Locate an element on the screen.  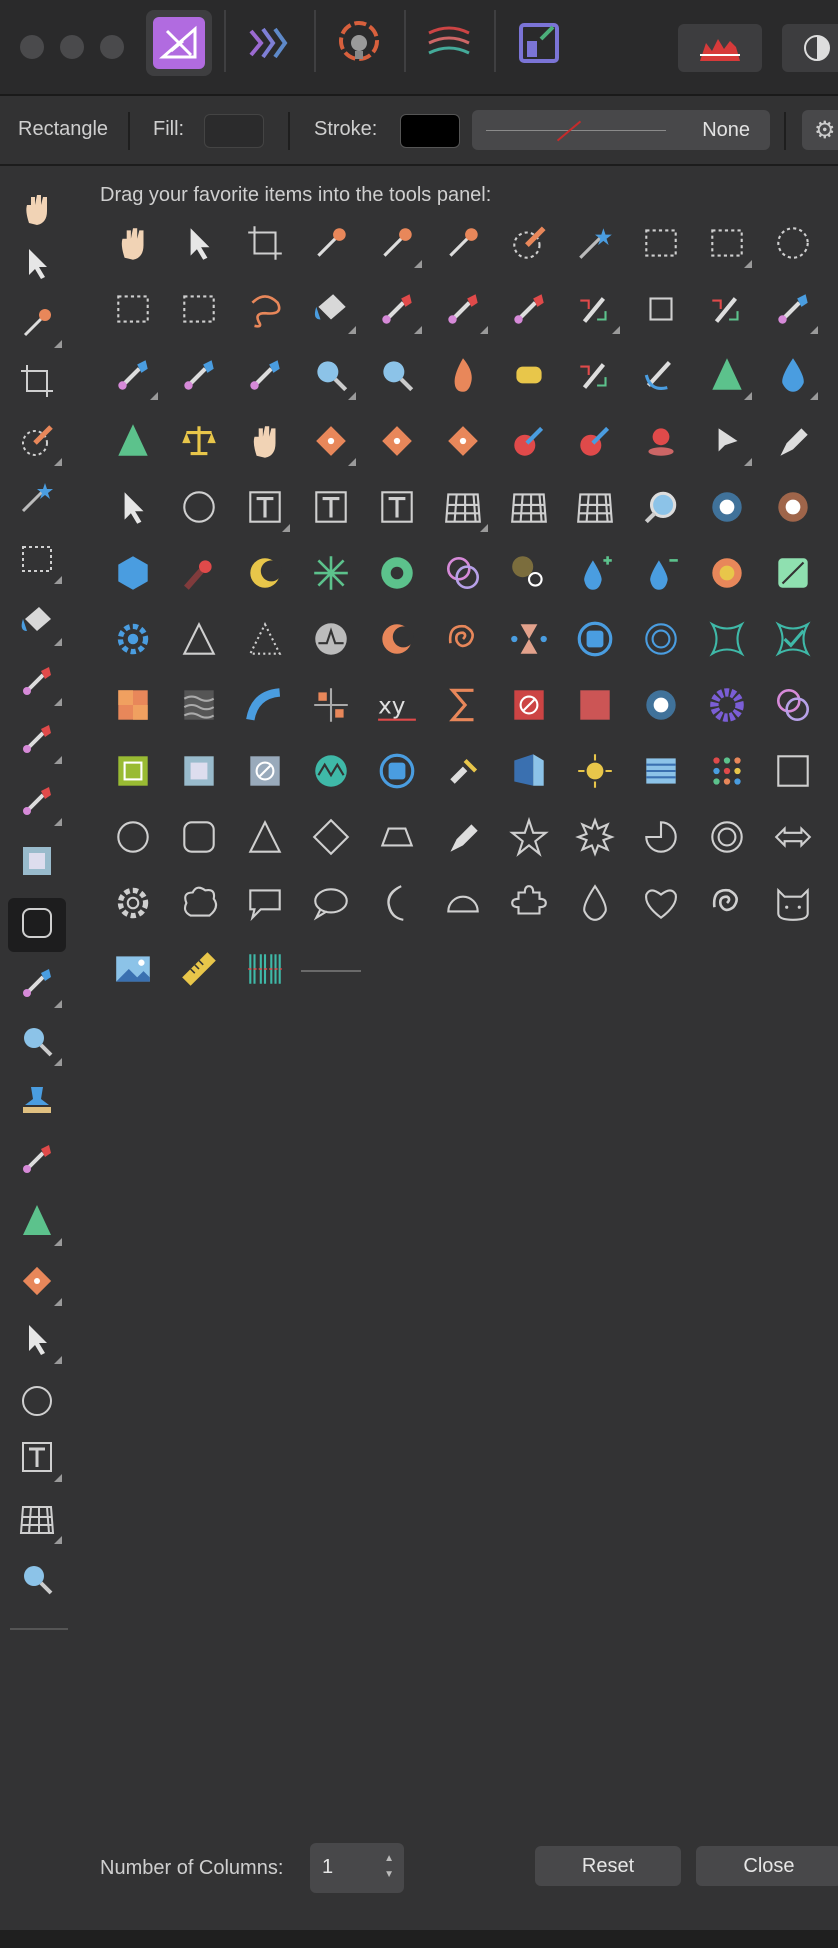
palette-item-equalizer is located at coordinates (331, 707).